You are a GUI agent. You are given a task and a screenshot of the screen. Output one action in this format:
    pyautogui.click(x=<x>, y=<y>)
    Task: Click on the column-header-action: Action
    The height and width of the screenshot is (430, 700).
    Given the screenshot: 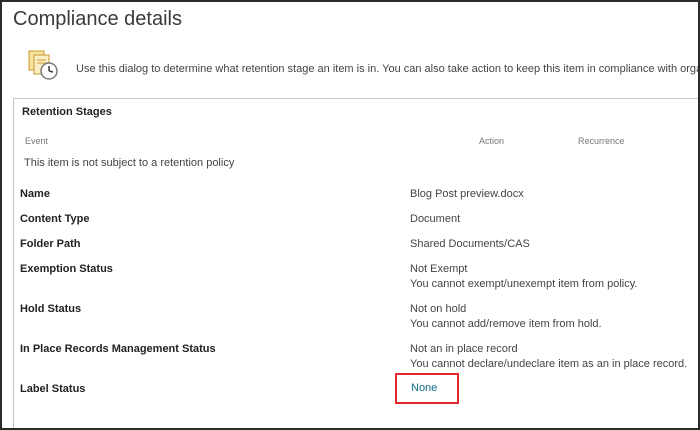 What is the action you would take?
    pyautogui.click(x=492, y=141)
    